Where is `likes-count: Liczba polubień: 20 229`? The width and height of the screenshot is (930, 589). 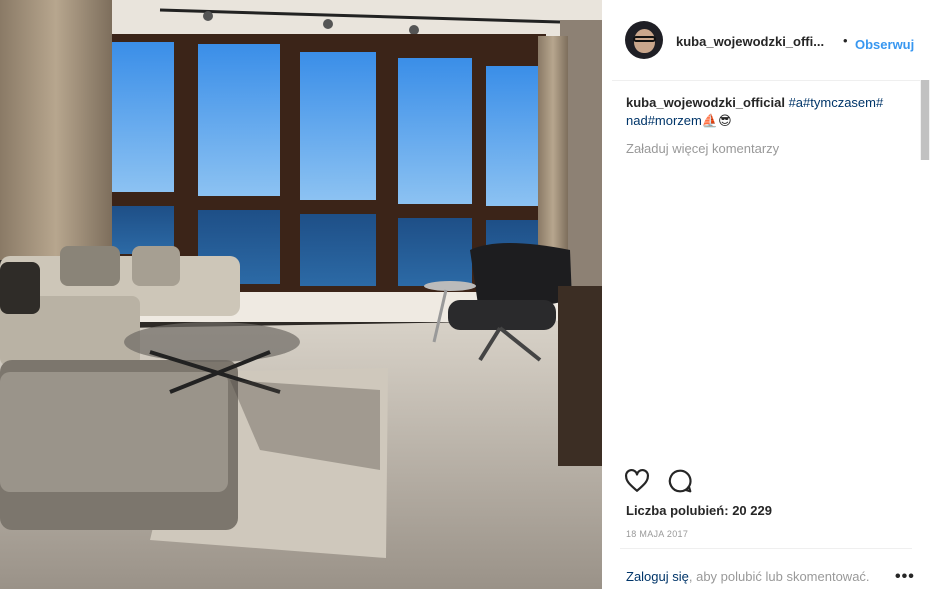 likes-count: Liczba polubień: 20 229 is located at coordinates (699, 510).